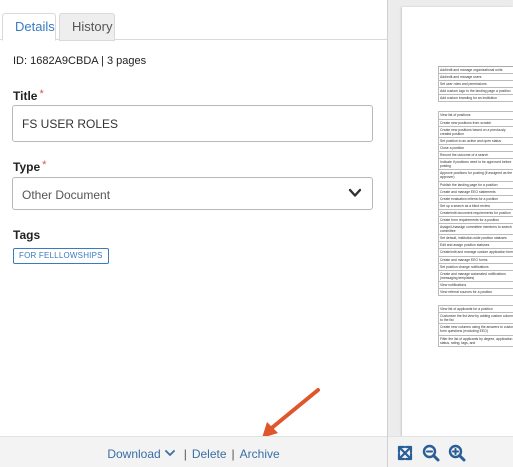 The height and width of the screenshot is (467, 513). What do you see at coordinates (475, 220) in the screenshot?
I see `document-row: Create form requirements for a position` at bounding box center [475, 220].